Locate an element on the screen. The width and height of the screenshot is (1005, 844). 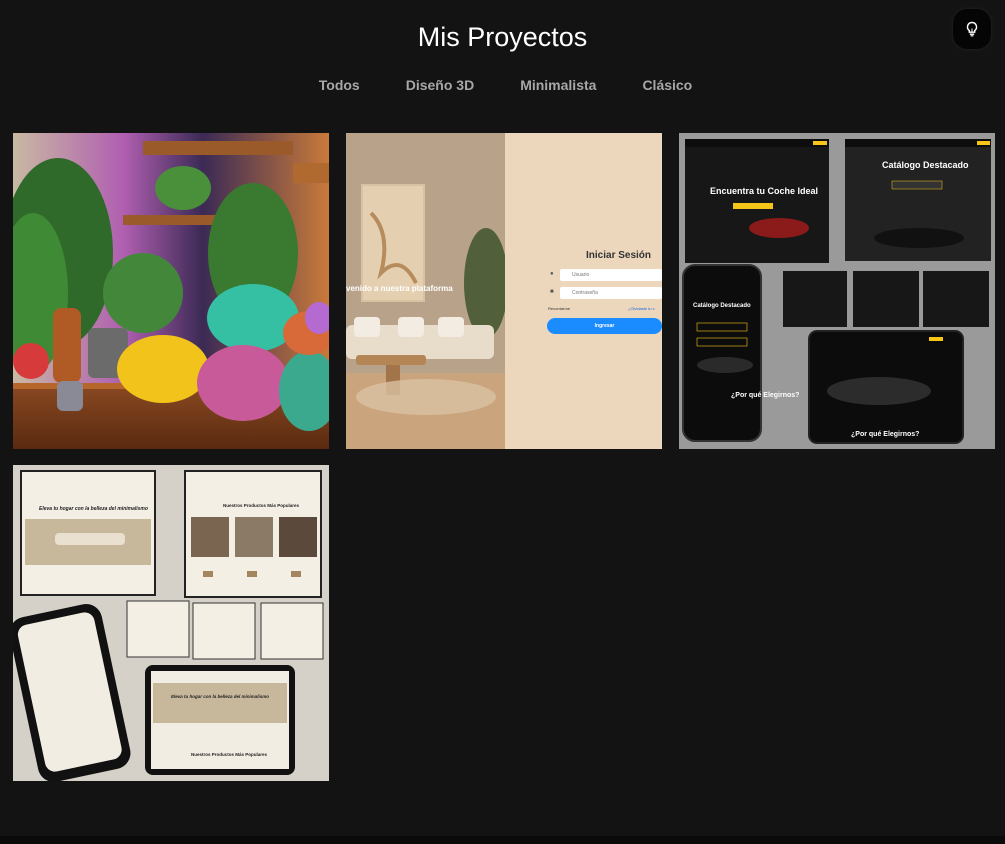
car-catalog-title: Catálogo Destacado is located at coordinates (925, 165).